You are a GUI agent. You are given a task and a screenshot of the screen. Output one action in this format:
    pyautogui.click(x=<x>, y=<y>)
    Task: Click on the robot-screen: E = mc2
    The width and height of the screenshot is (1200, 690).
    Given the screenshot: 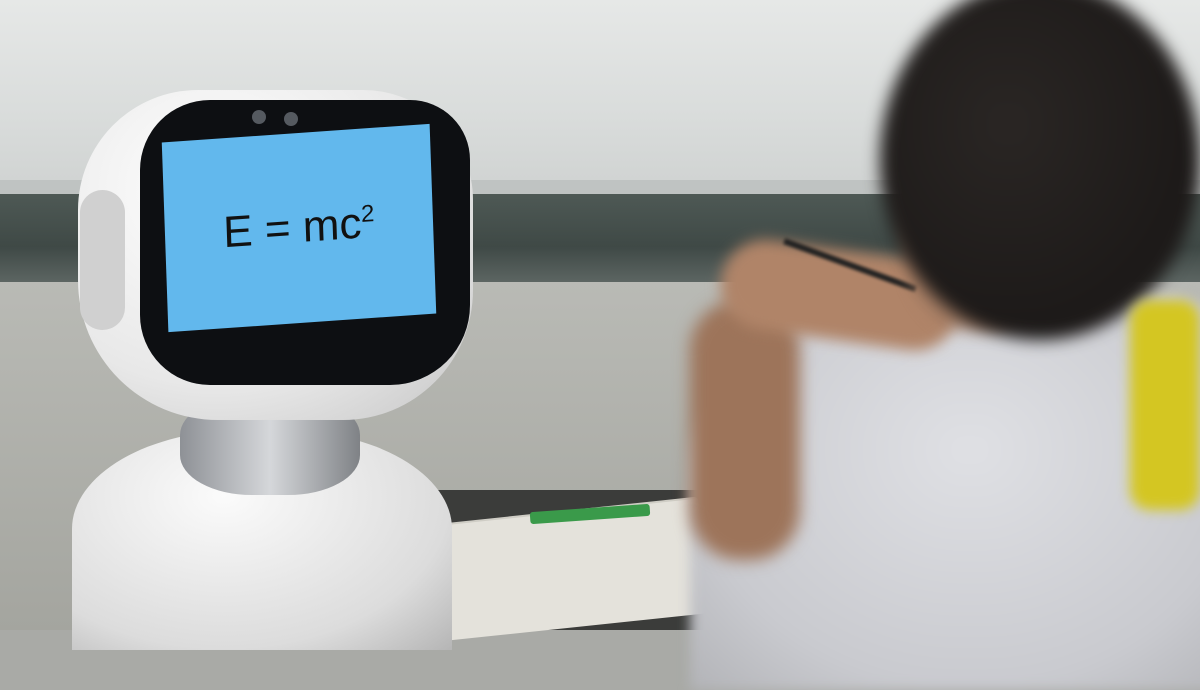 What is the action you would take?
    pyautogui.click(x=299, y=228)
    